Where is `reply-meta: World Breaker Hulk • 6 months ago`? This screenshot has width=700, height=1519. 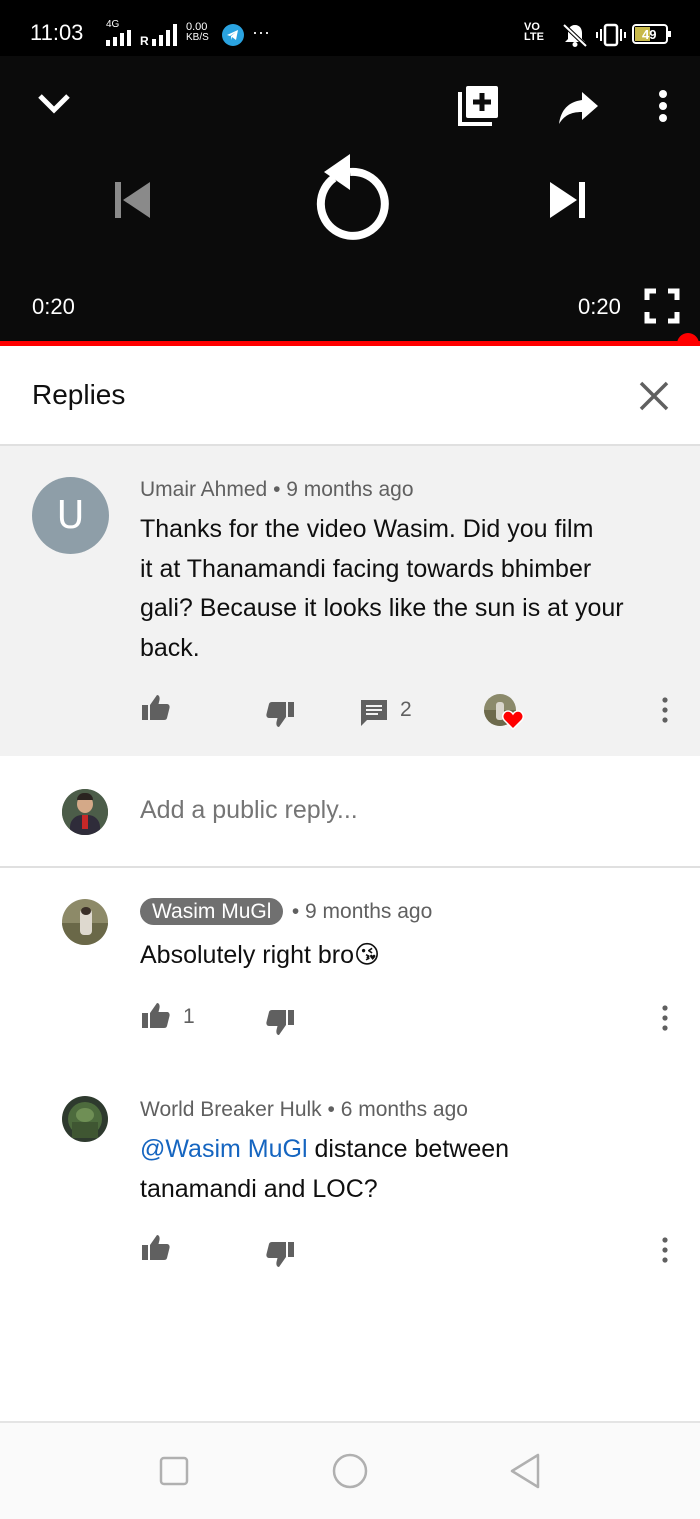 reply-meta: World Breaker Hulk • 6 months ago is located at coordinates (304, 1110).